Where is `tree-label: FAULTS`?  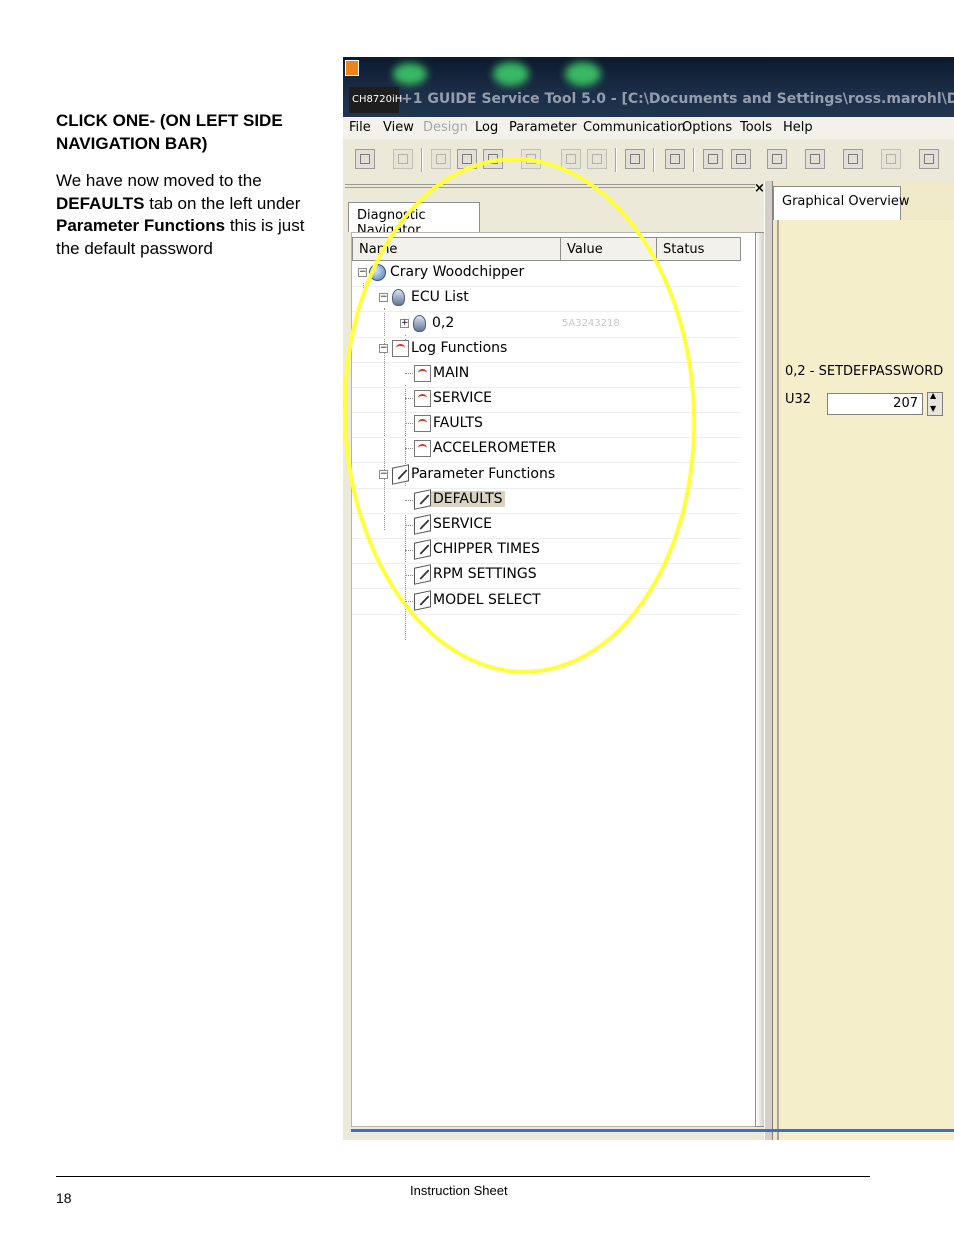 tree-label: FAULTS is located at coordinates (458, 423).